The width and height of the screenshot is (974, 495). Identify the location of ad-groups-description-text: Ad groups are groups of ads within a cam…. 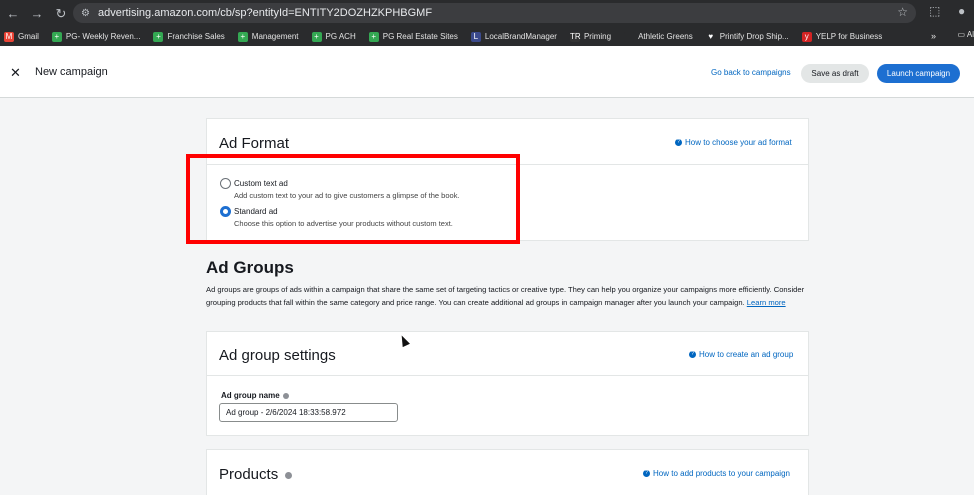
(505, 296).